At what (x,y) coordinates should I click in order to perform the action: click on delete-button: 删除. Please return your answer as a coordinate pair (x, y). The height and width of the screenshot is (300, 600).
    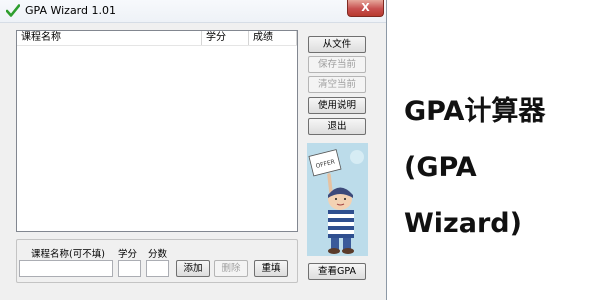
    Looking at the image, I should click on (231, 268).